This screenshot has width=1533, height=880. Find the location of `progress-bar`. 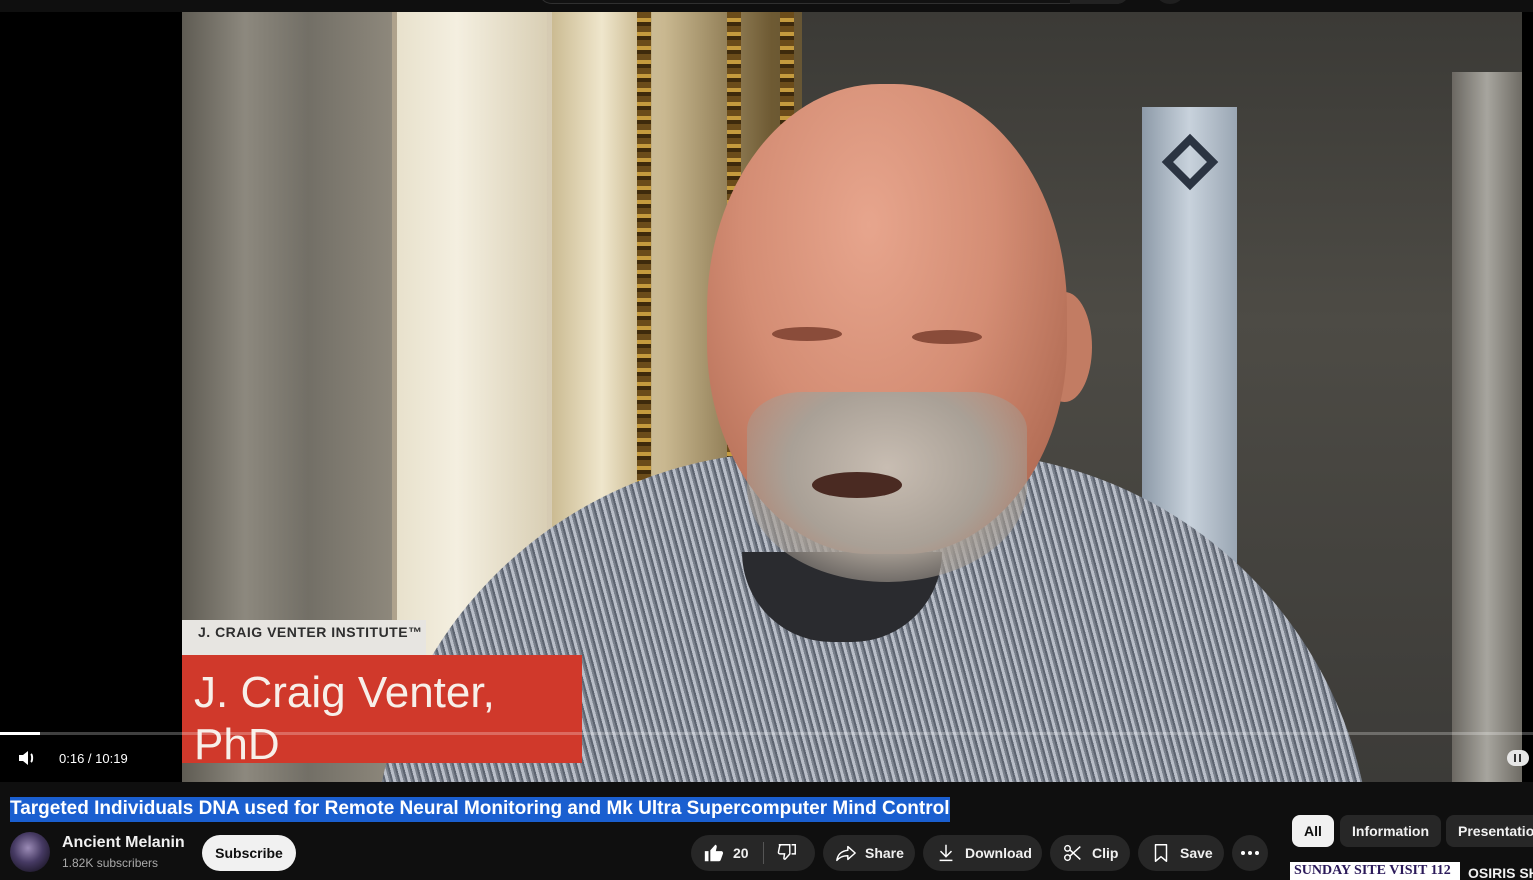

progress-bar is located at coordinates (766, 733).